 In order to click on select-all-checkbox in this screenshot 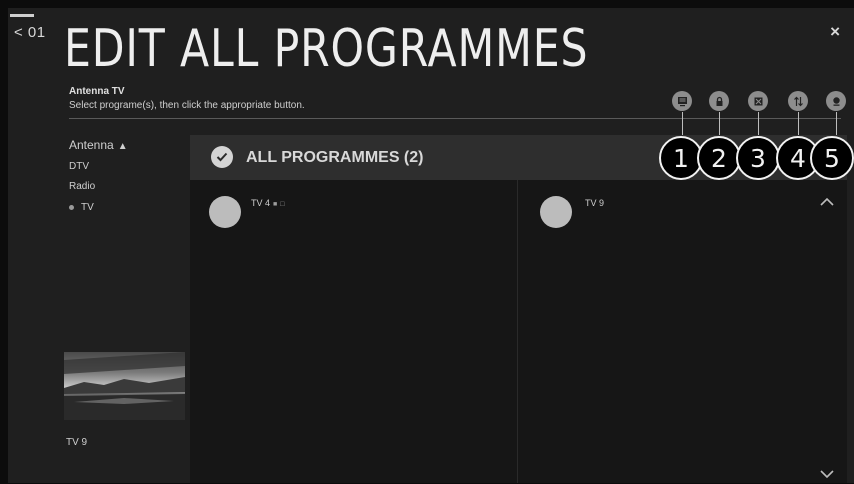, I will do `click(222, 157)`.